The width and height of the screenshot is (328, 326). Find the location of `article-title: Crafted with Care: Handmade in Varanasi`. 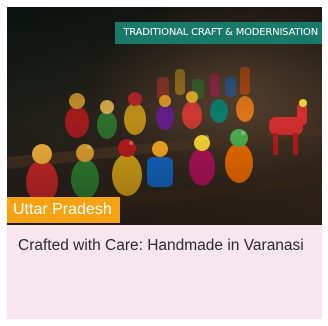

article-title: Crafted with Care: Handmade in Varanasi is located at coordinates (163, 246).